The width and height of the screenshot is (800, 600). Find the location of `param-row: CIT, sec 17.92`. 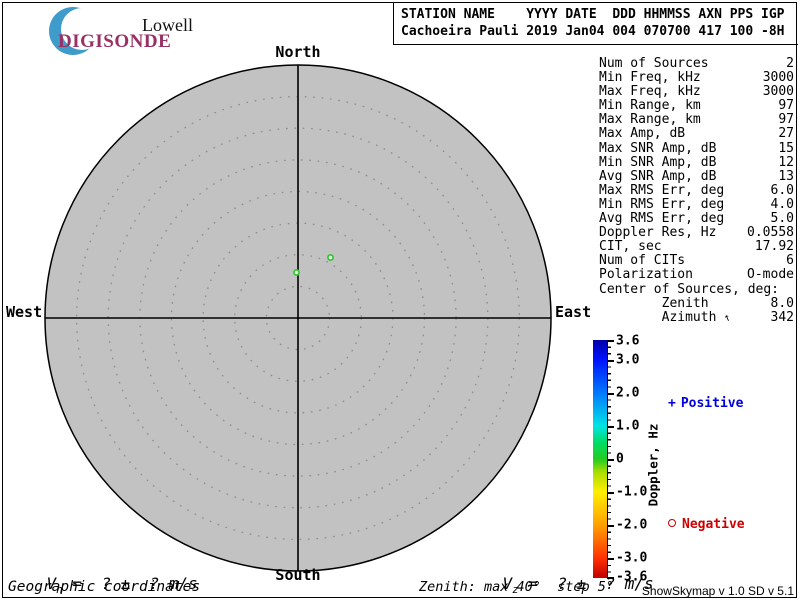

param-row: CIT, sec 17.92 is located at coordinates (696, 247).